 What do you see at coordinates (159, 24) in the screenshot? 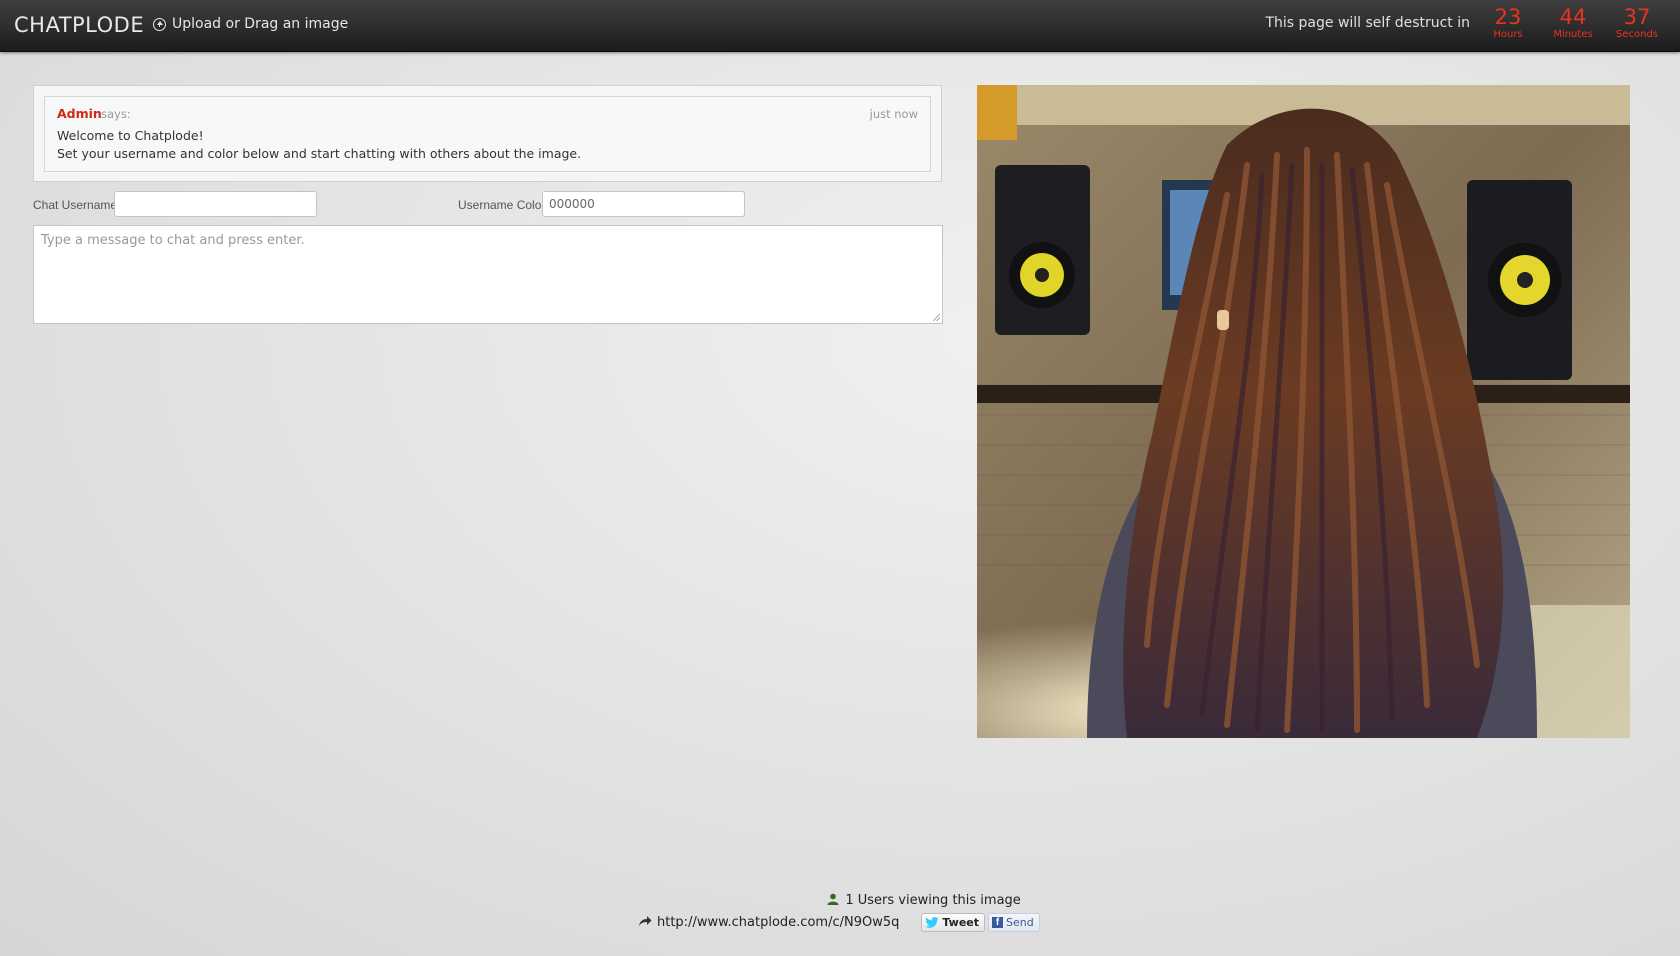
I see `upload-icon` at bounding box center [159, 24].